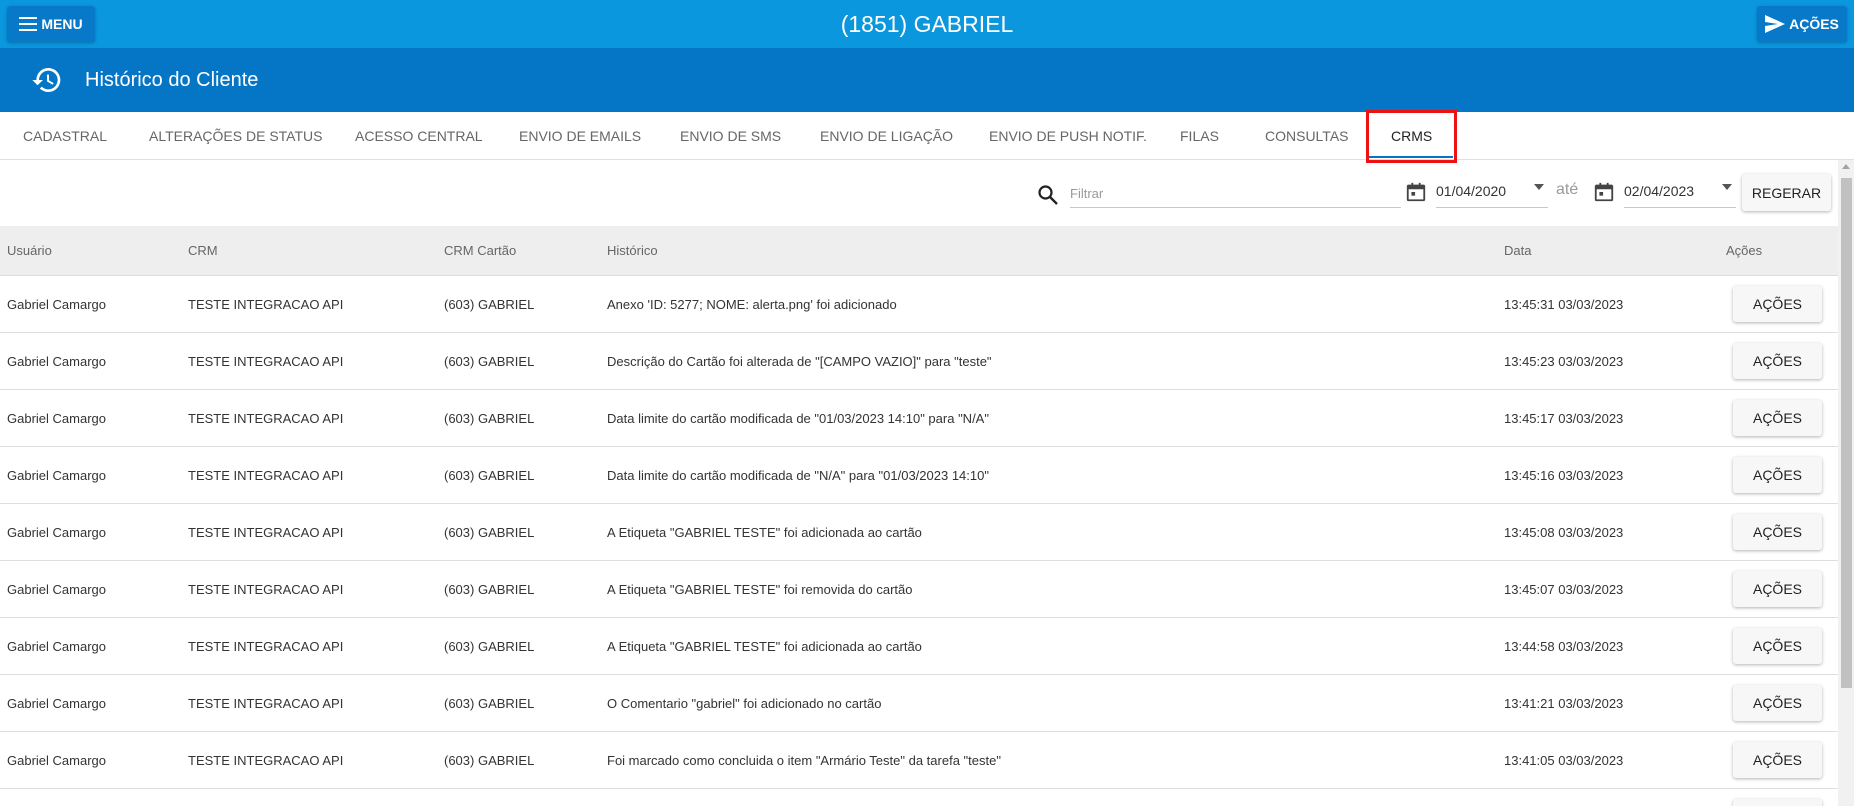 The height and width of the screenshot is (806, 1854). Describe the element at coordinates (1411, 157) in the screenshot. I see `active-tab-indicator` at that location.